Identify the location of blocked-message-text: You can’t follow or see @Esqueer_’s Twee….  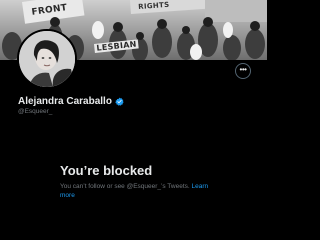
(125, 186).